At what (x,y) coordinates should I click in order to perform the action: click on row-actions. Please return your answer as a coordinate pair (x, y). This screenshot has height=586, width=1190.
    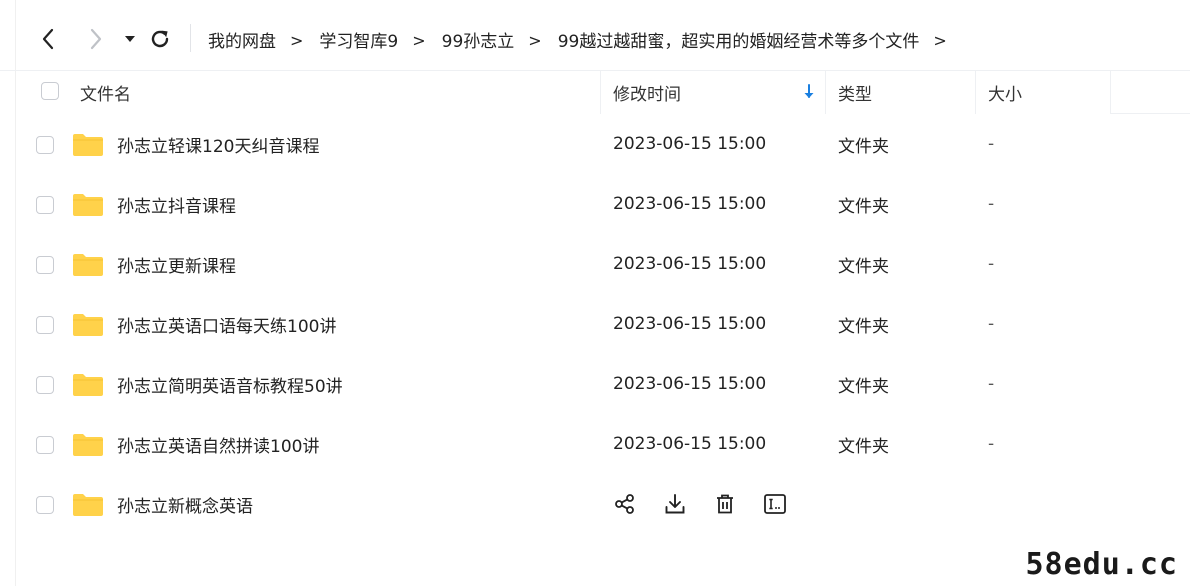
    Looking at the image, I should click on (712, 504).